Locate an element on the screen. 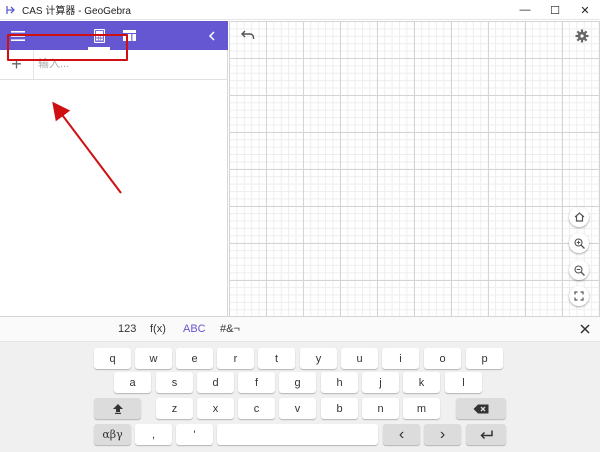  keyboard-tabs: 123 f(x) ABC #&¬ is located at coordinates (300, 329).